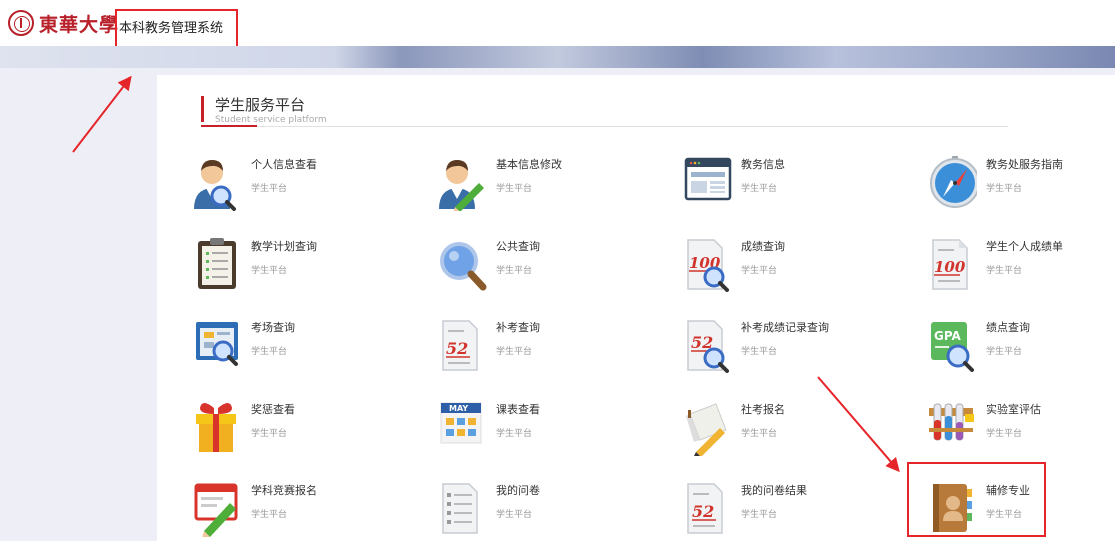 The height and width of the screenshot is (541, 1115). Describe the element at coordinates (284, 490) in the screenshot. I see `tile-label: 学科竞赛报名` at that location.